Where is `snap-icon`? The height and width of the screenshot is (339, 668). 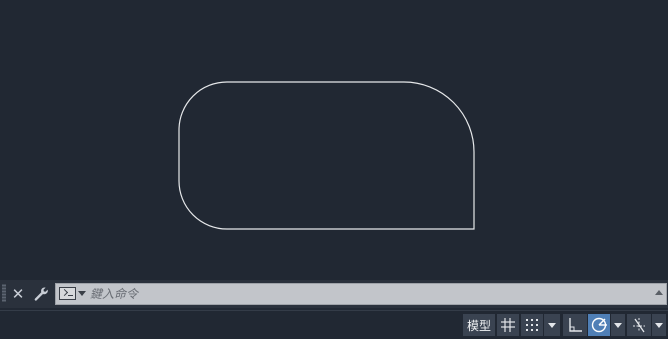
snap-icon is located at coordinates (532, 325).